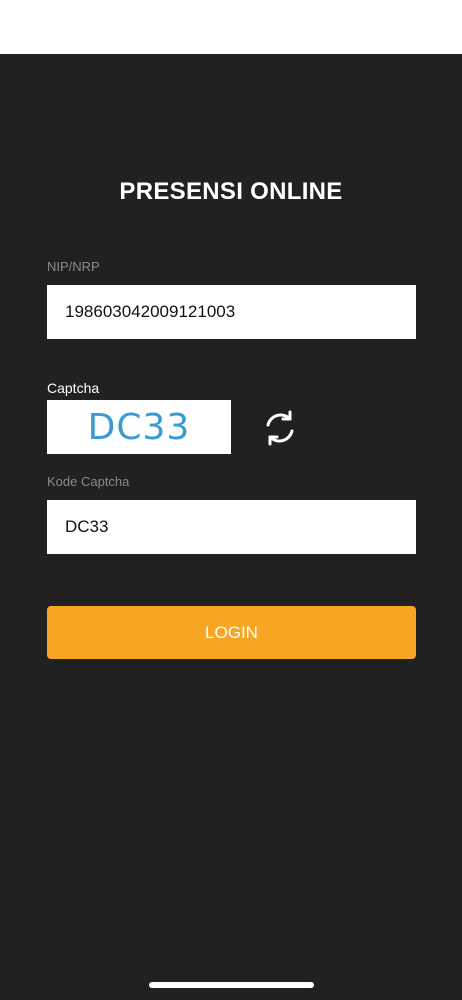 This screenshot has height=1000, width=462. What do you see at coordinates (73, 266) in the screenshot?
I see `nip-label: NIP/NRP` at bounding box center [73, 266].